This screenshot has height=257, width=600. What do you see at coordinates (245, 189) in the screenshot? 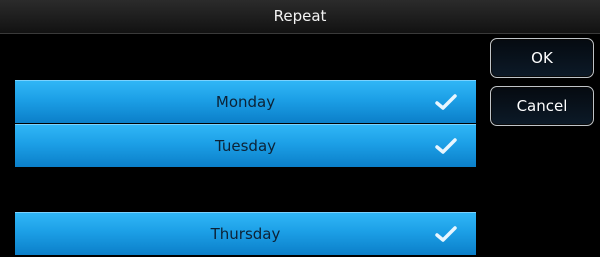
I see `list-item-wednesday` at bounding box center [245, 189].